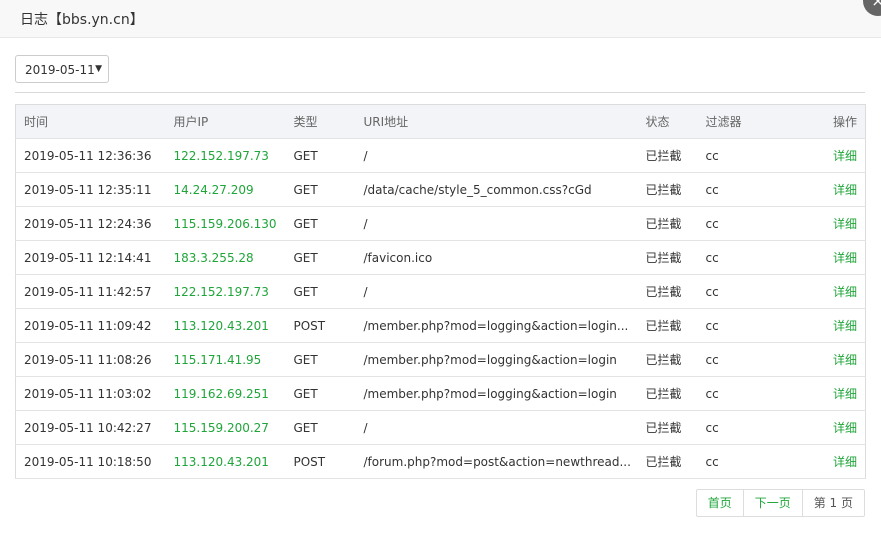 Image resolution: width=881 pixels, height=537 pixels. What do you see at coordinates (496, 121) in the screenshot?
I see `column-header-uri: URI地址` at bounding box center [496, 121].